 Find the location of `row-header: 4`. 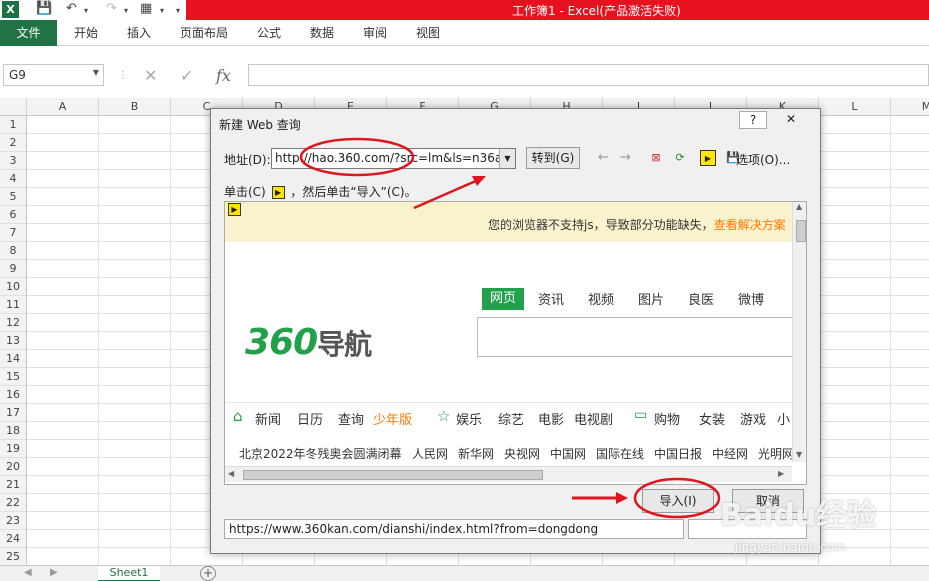

row-header: 4 is located at coordinates (13, 179).